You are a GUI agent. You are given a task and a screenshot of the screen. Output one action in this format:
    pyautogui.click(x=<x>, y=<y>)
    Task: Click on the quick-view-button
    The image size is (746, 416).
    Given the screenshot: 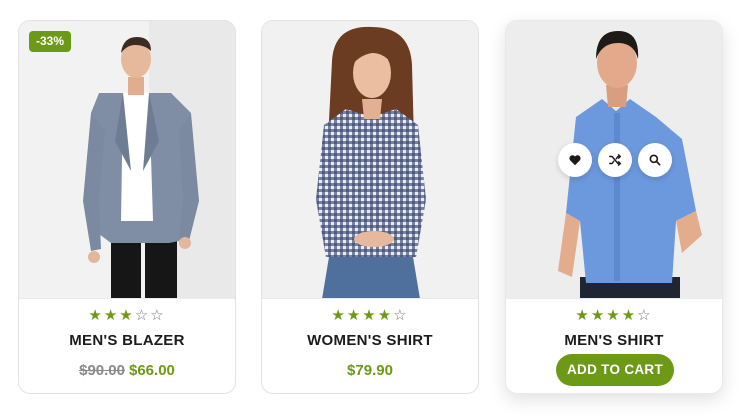 What is the action you would take?
    pyautogui.click(x=655, y=160)
    